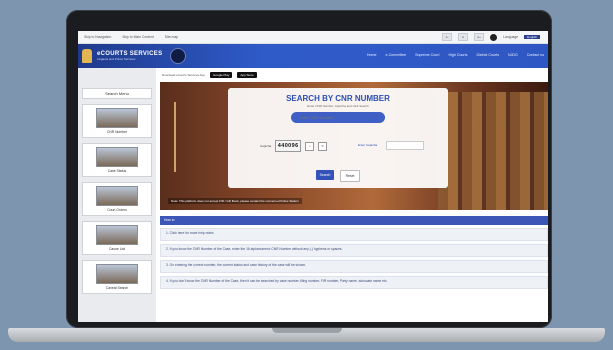 The width and height of the screenshot is (613, 350). I want to click on nav-contact: Contact us, so click(535, 55).